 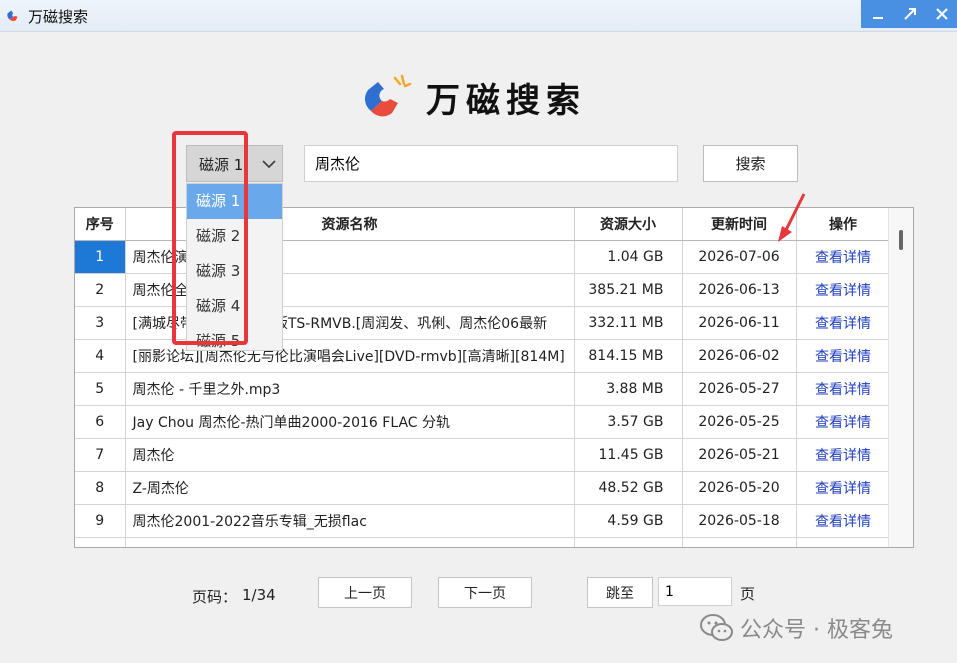 What do you see at coordinates (739, 389) in the screenshot?
I see `row-date: 2026-05-27` at bounding box center [739, 389].